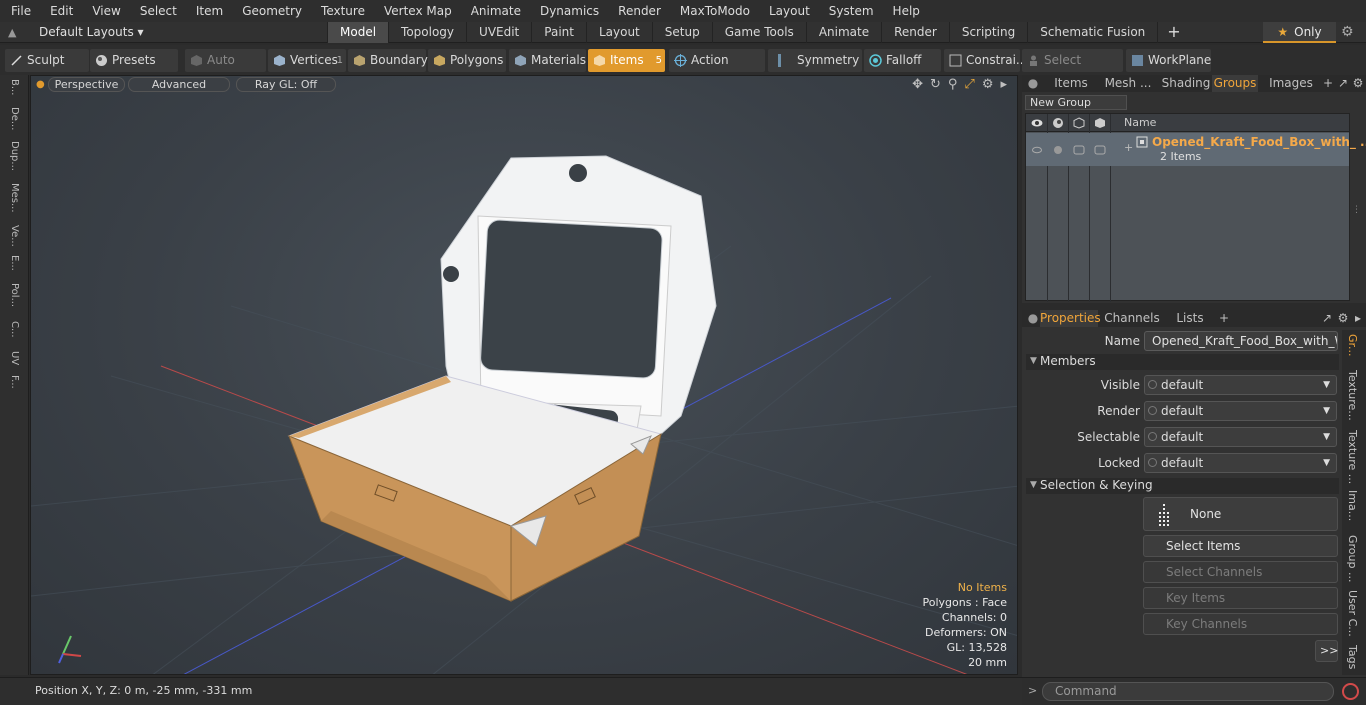 The image size is (1366, 705). Describe the element at coordinates (1003, 84) in the screenshot. I see `viewport-expand-icon: ▸` at that location.